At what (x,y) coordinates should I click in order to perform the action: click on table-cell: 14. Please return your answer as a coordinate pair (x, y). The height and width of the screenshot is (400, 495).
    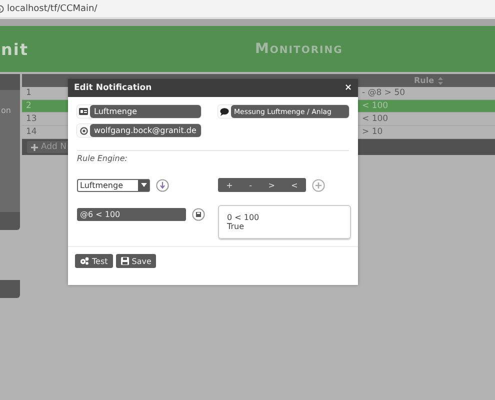
    Looking at the image, I should click on (31, 132).